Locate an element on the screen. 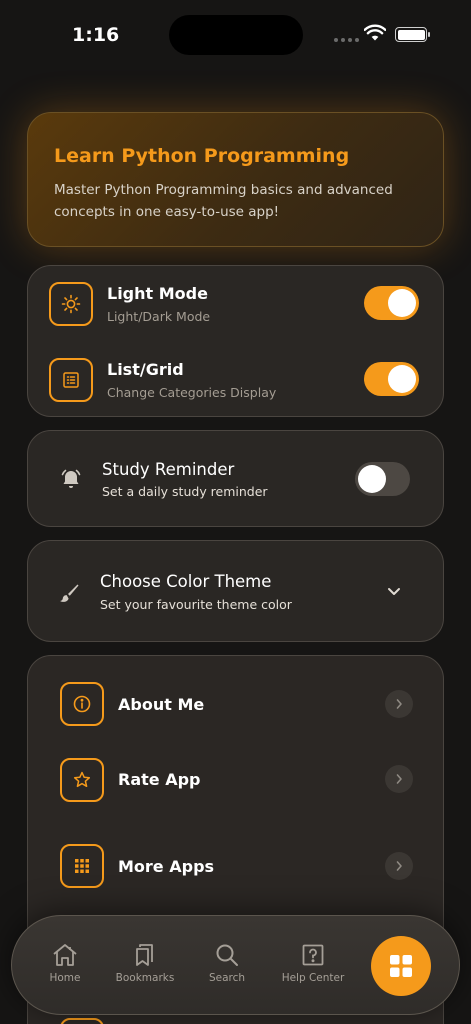 This screenshot has width=471, height=1024. tab-search-label: Search is located at coordinates (227, 978).